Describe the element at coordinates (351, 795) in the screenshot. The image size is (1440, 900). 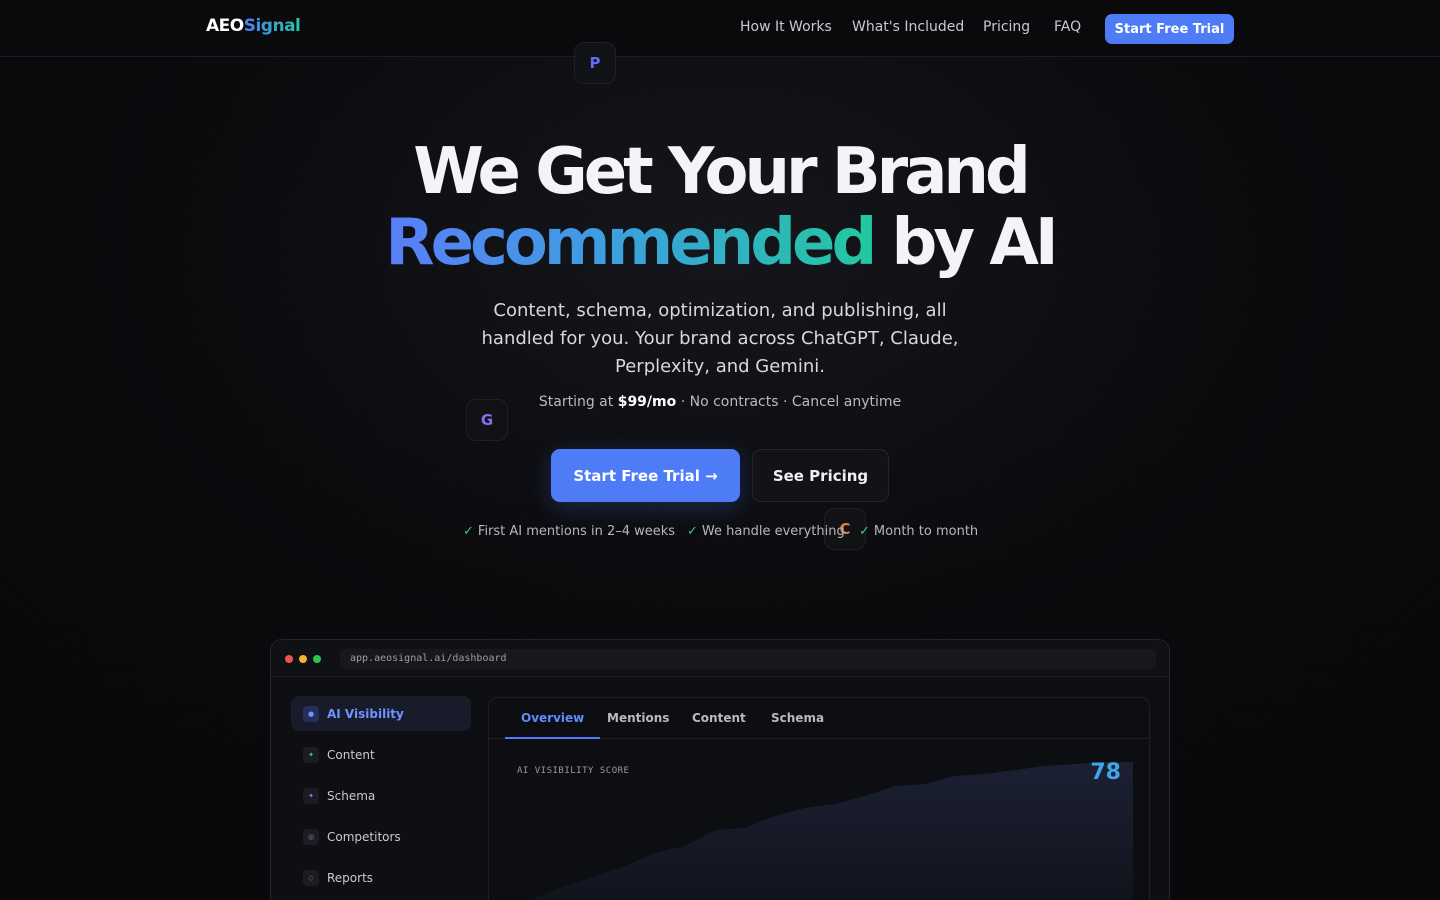
I see `sidebar-item-label: Schema` at that location.